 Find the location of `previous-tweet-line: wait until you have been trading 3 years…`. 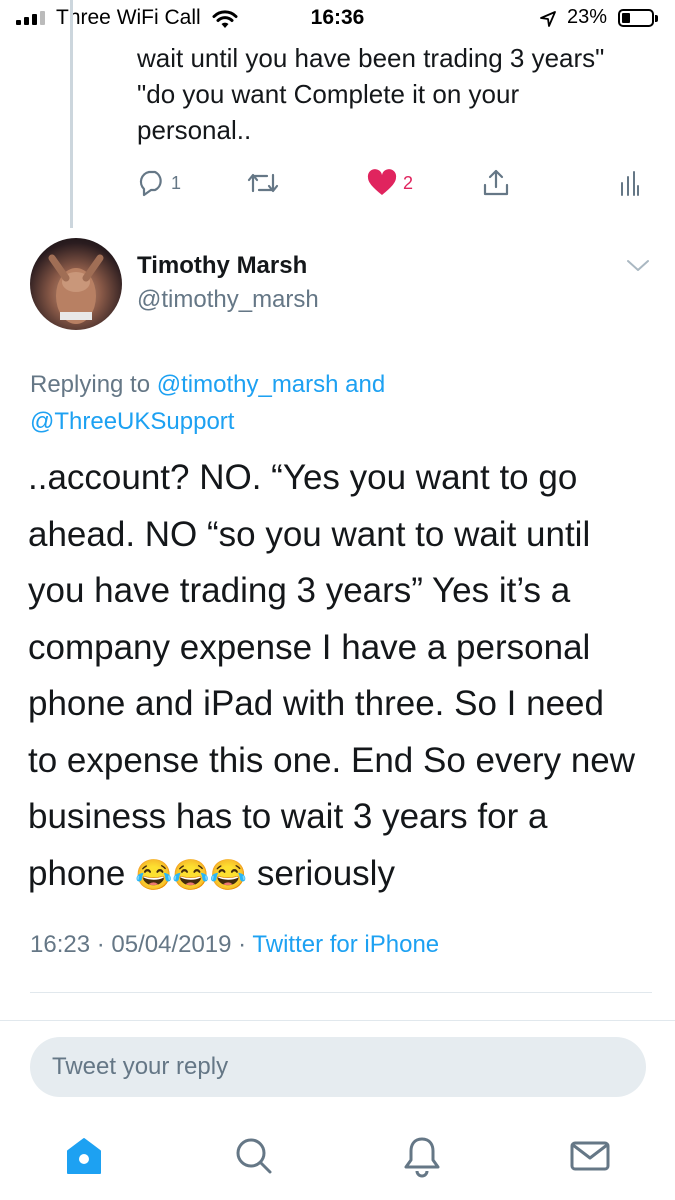

previous-tweet-line: wait until you have been trading 3 years… is located at coordinates (371, 58).